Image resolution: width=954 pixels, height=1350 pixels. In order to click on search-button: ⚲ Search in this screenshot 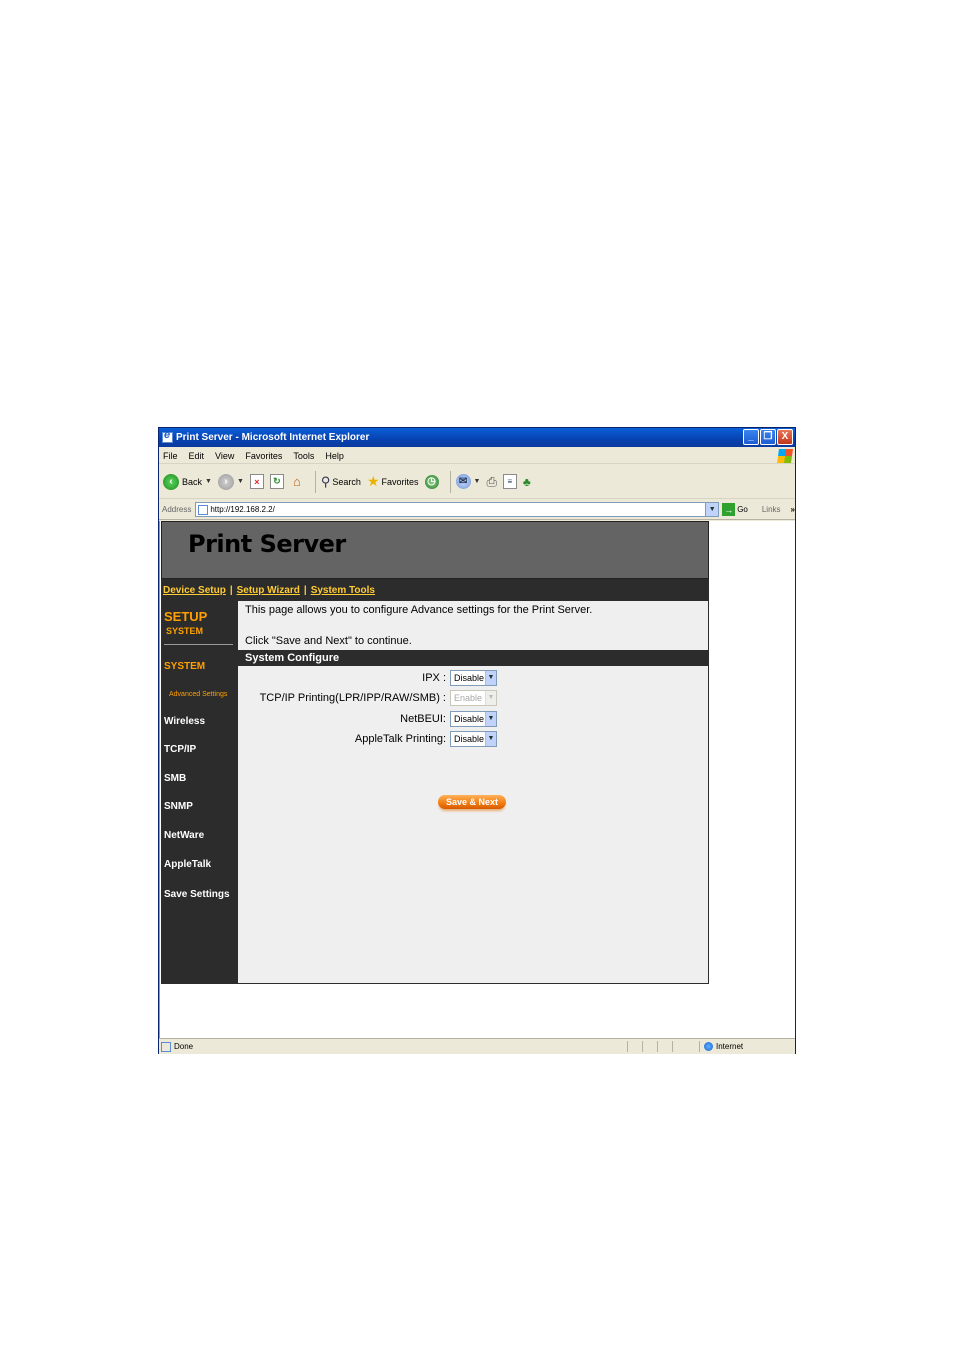, I will do `click(341, 482)`.